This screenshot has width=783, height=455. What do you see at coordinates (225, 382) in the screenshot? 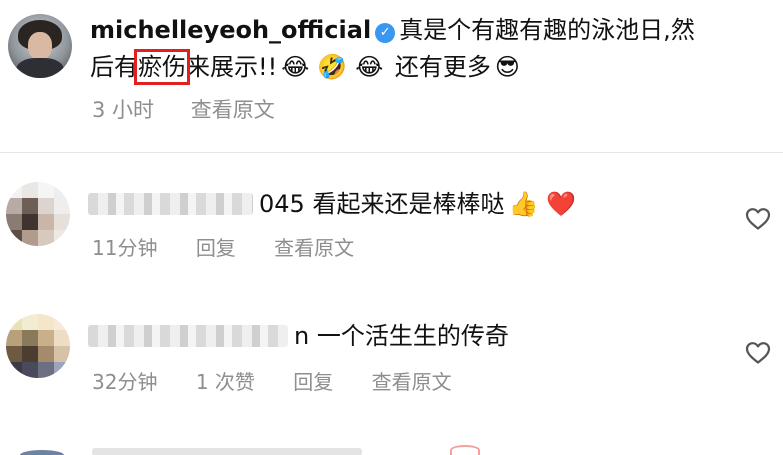
I see `likes-count: 1 次赞` at bounding box center [225, 382].